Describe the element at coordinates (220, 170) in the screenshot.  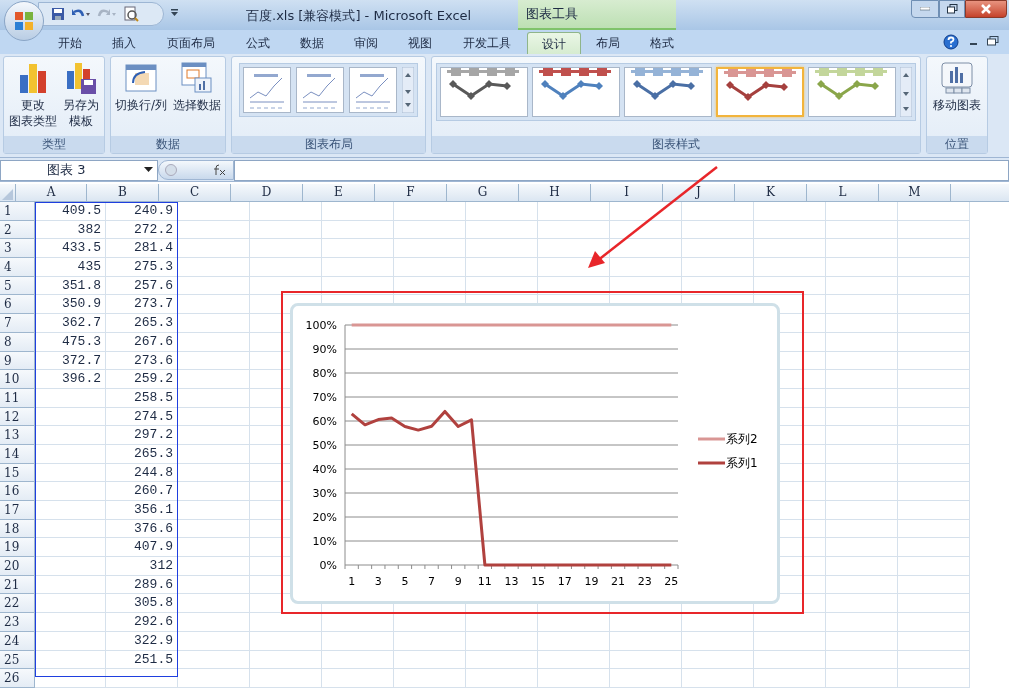
I see `insert-function-icon` at that location.